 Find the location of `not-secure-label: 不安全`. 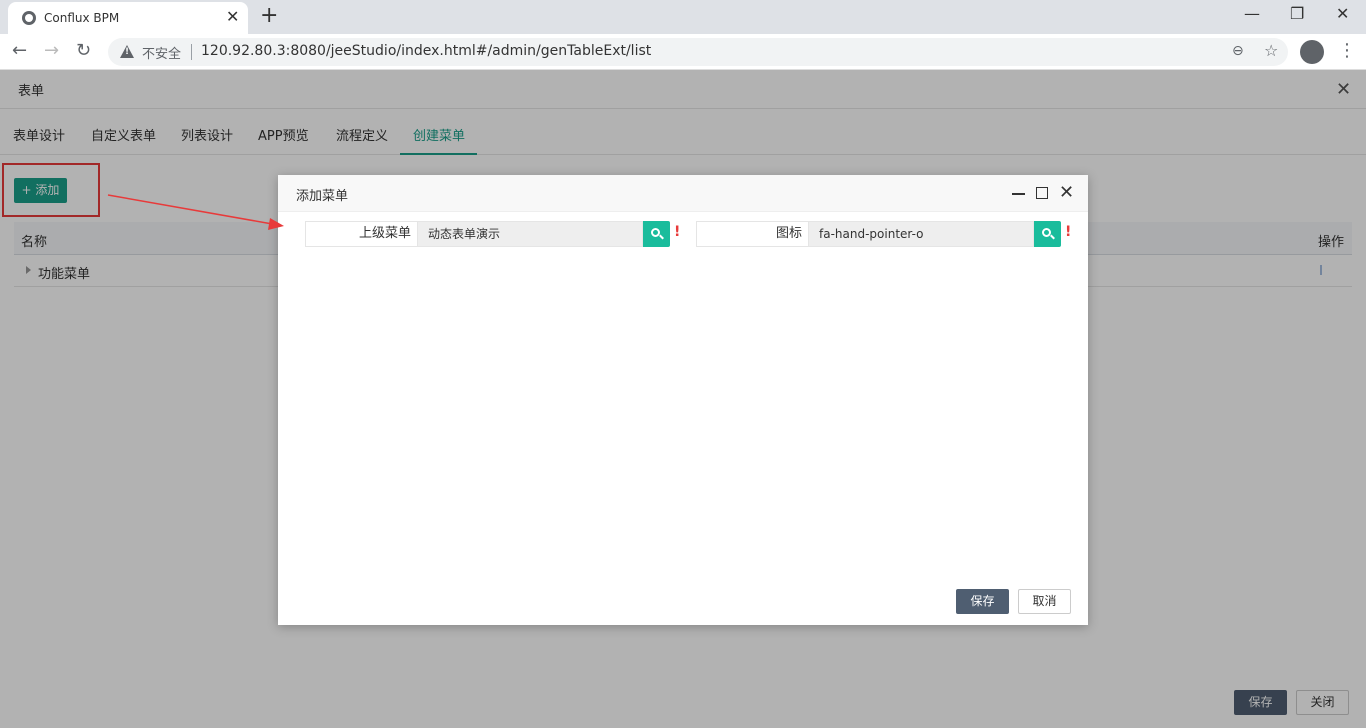

not-secure-label: 不安全 is located at coordinates (162, 54).